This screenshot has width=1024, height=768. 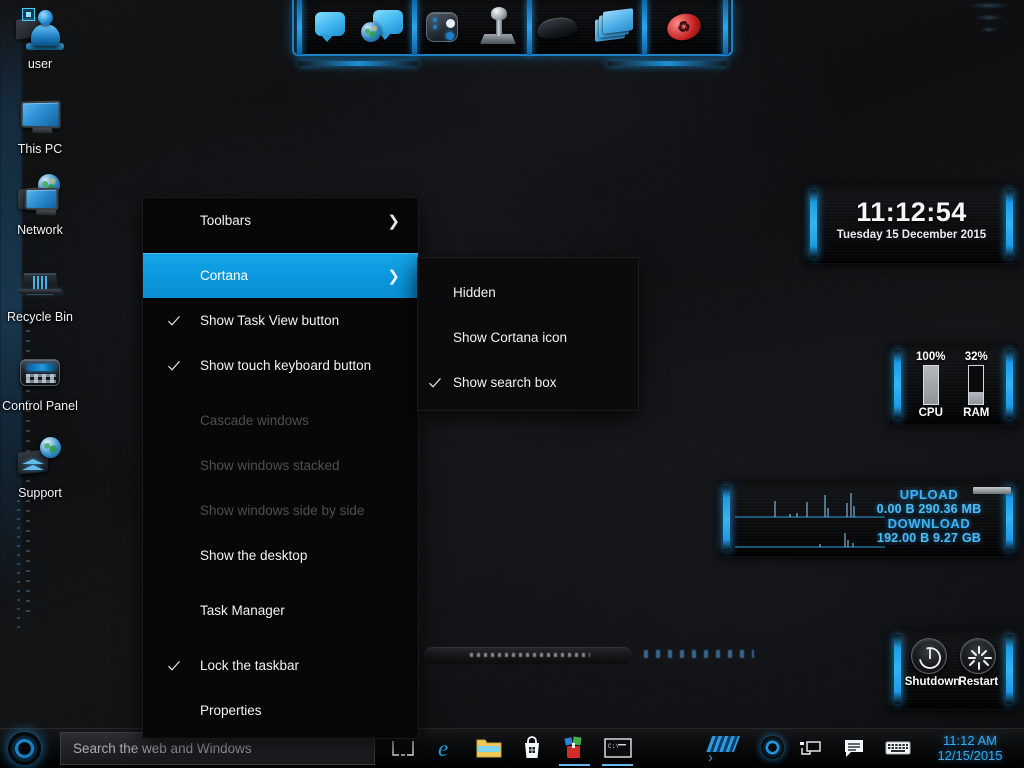 I want to click on desktop-icon-recycle-bin: Recycle Bin, so click(x=40, y=291).